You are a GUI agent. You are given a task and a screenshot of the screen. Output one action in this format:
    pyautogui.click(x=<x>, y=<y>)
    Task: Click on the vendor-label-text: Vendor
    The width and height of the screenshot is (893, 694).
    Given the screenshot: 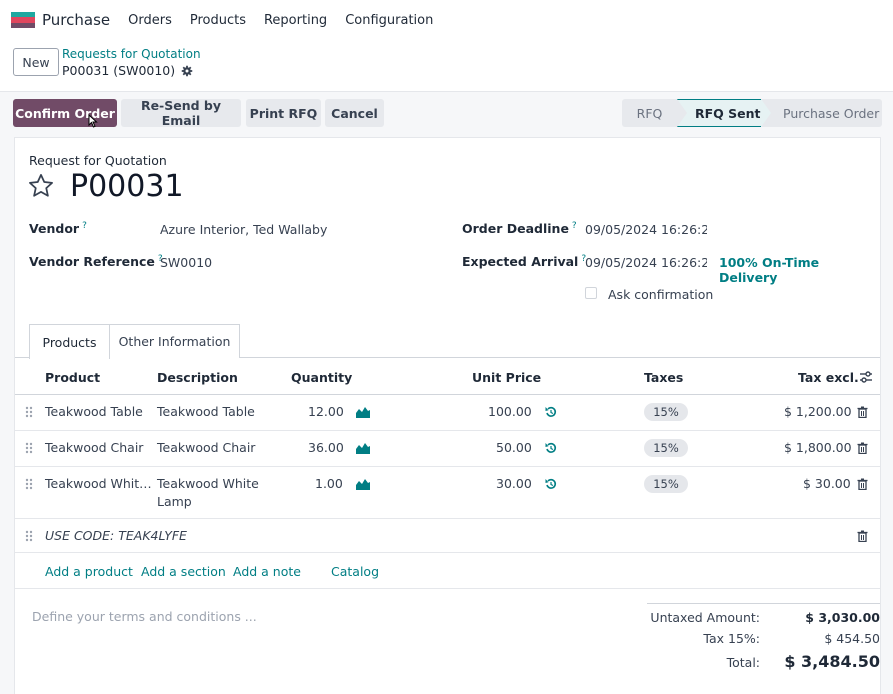 What is the action you would take?
    pyautogui.click(x=54, y=229)
    